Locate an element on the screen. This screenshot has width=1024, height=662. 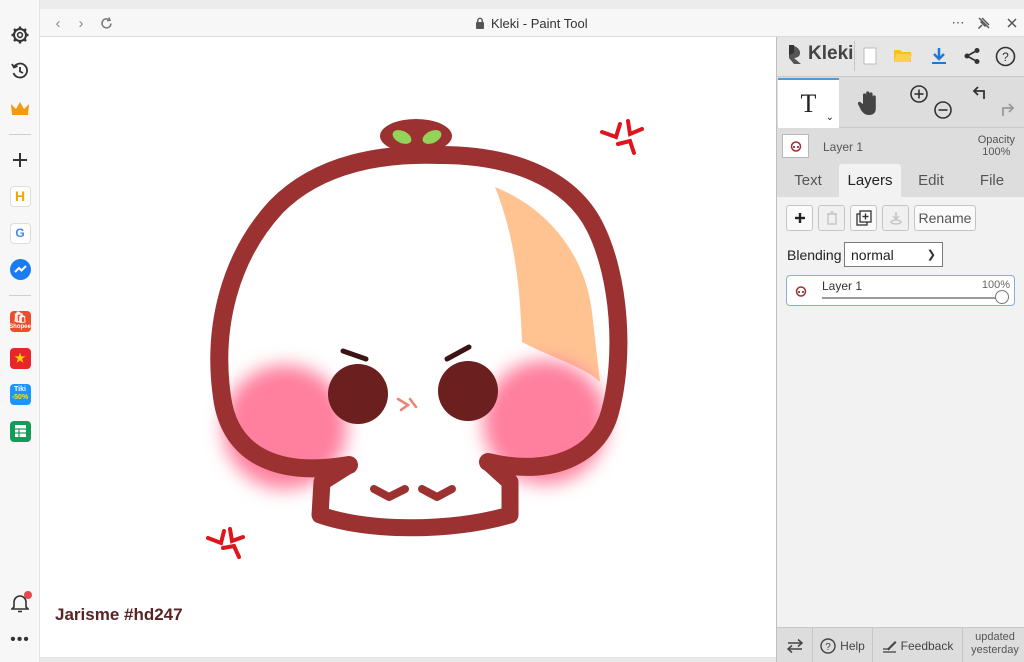
sheets-icon is located at coordinates (20, 431).